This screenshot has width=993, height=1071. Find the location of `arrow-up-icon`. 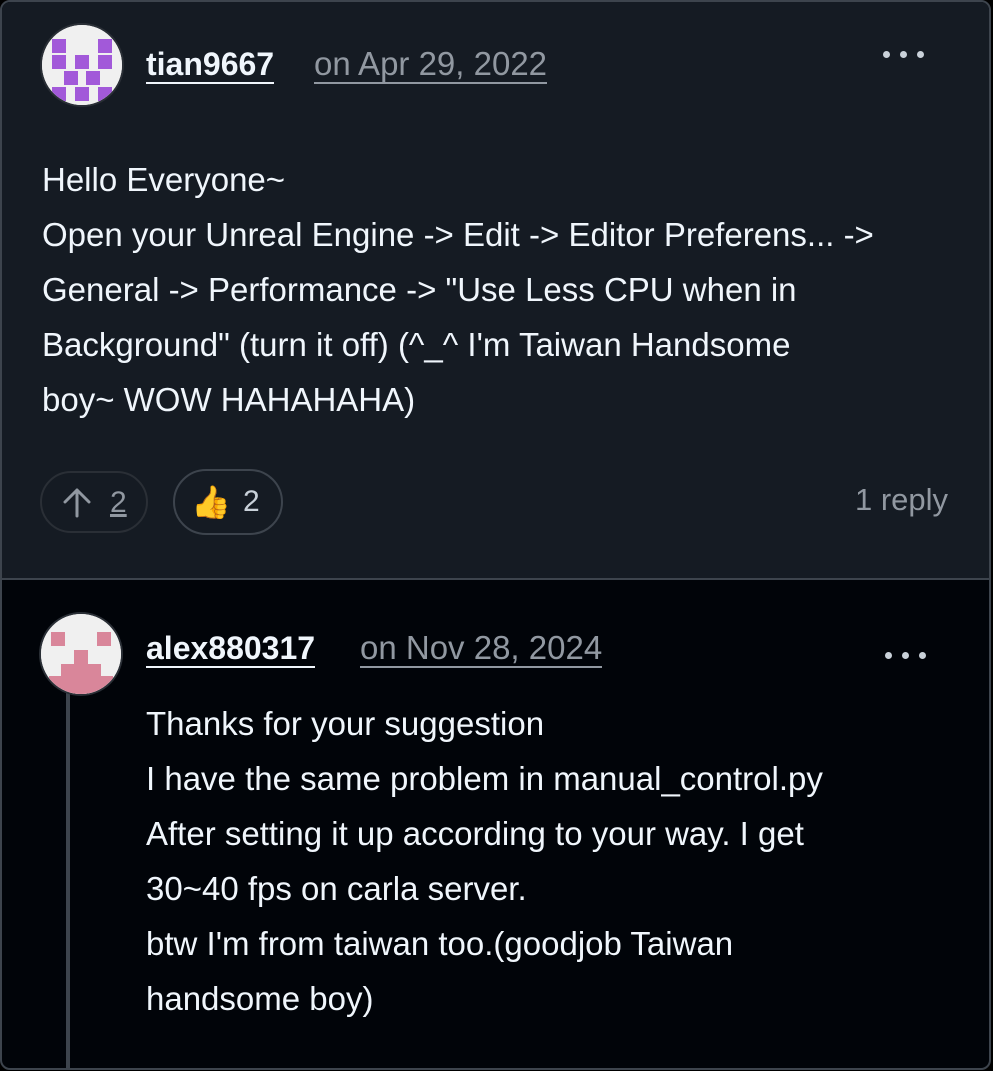

arrow-up-icon is located at coordinates (77, 503).